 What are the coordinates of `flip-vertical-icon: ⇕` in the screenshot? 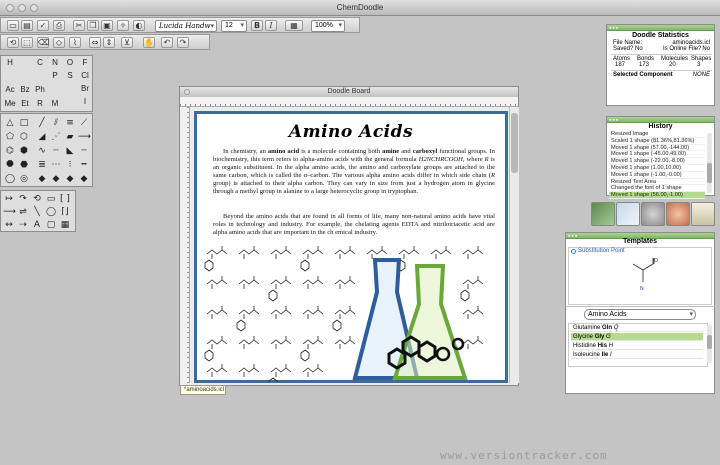 It's located at (109, 42).